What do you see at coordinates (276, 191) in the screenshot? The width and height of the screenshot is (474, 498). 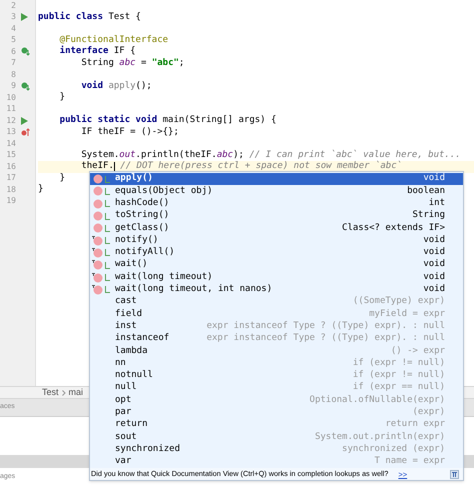 I see `completion-item: equals(Object obj) boolean` at bounding box center [276, 191].